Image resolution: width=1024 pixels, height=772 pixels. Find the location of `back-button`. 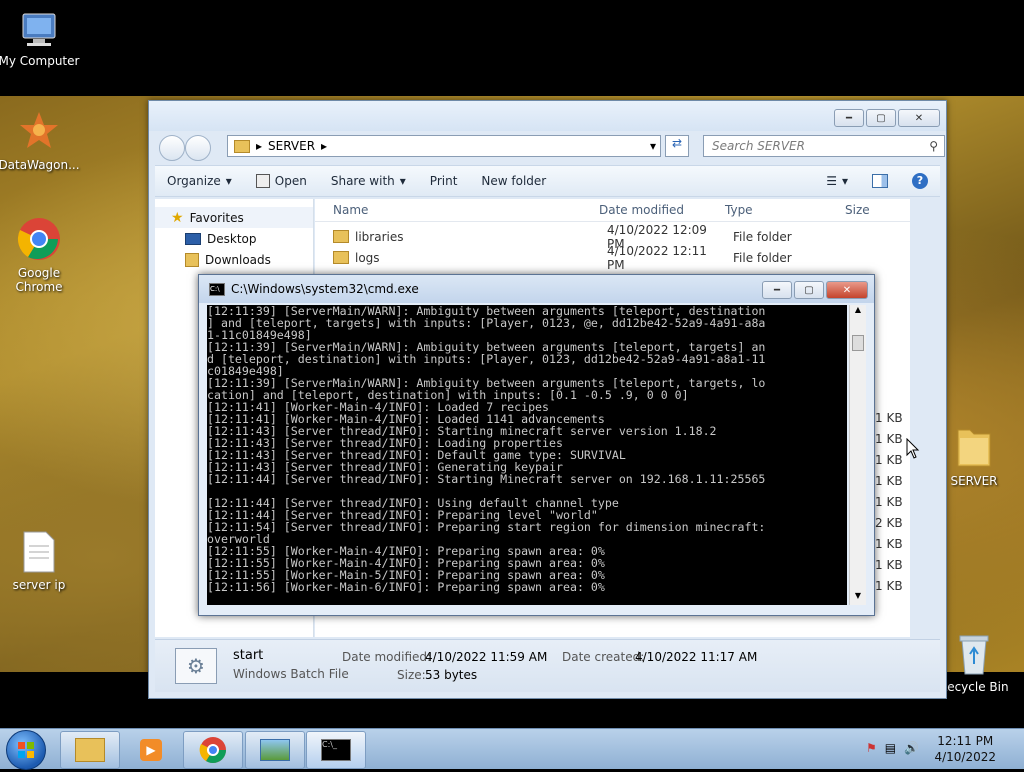

back-button is located at coordinates (172, 148).